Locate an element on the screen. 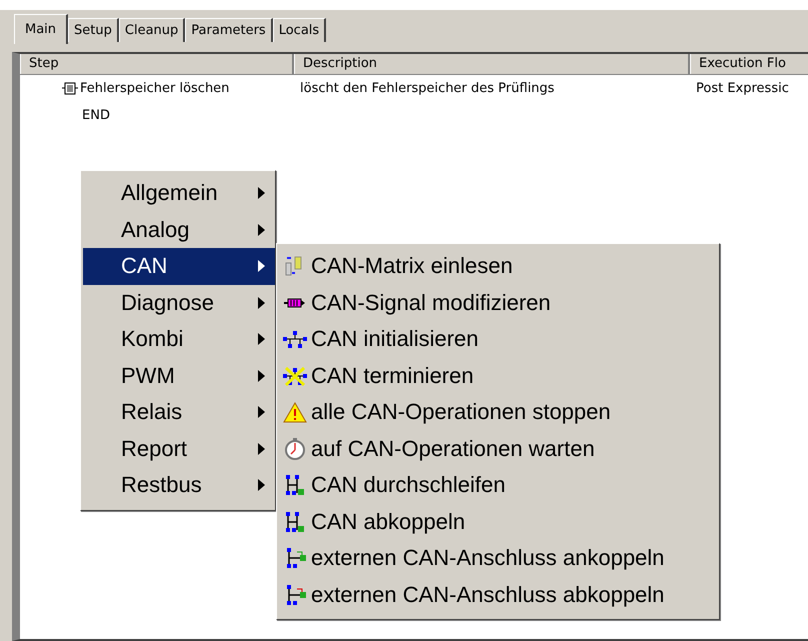 The width and height of the screenshot is (808, 641). table-cell-text: Post Expressic is located at coordinates (742, 88).